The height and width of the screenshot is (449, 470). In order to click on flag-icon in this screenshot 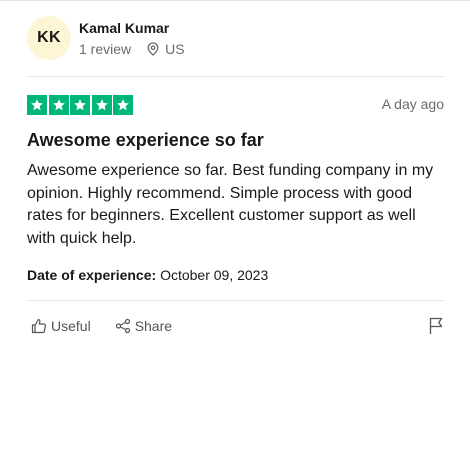, I will do `click(436, 325)`.